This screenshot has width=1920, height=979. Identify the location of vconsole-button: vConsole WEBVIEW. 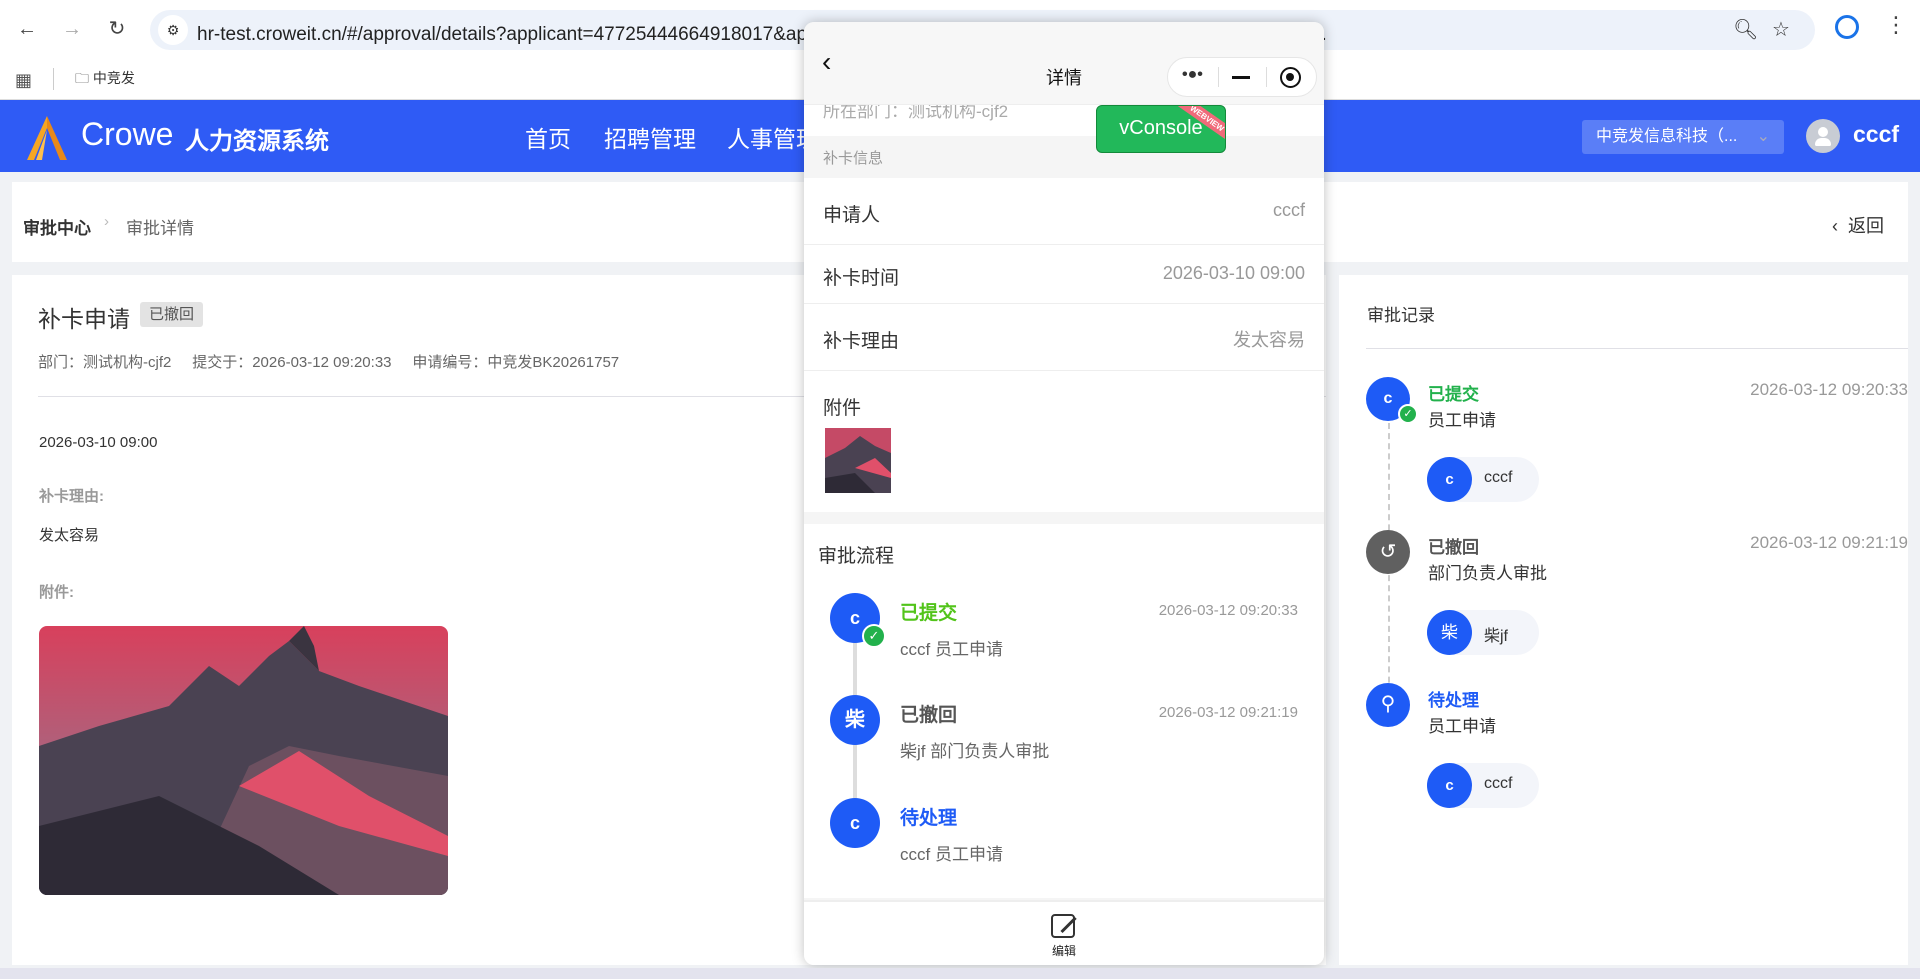
(1161, 129).